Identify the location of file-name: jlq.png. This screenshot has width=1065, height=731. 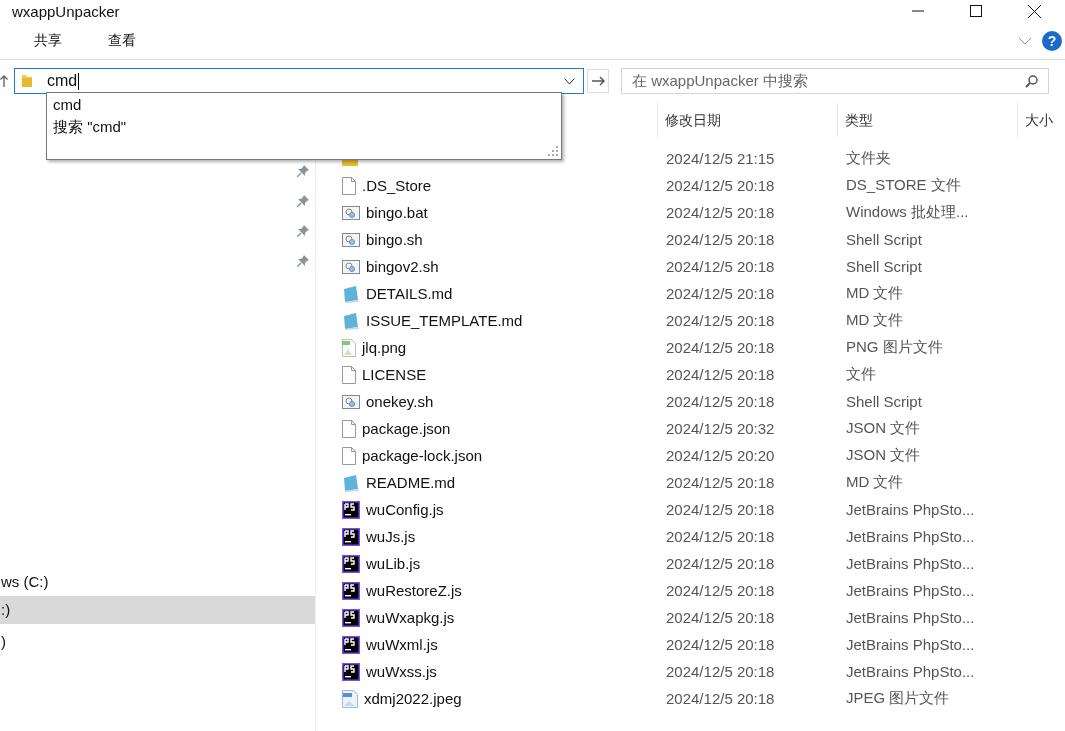
(384, 347).